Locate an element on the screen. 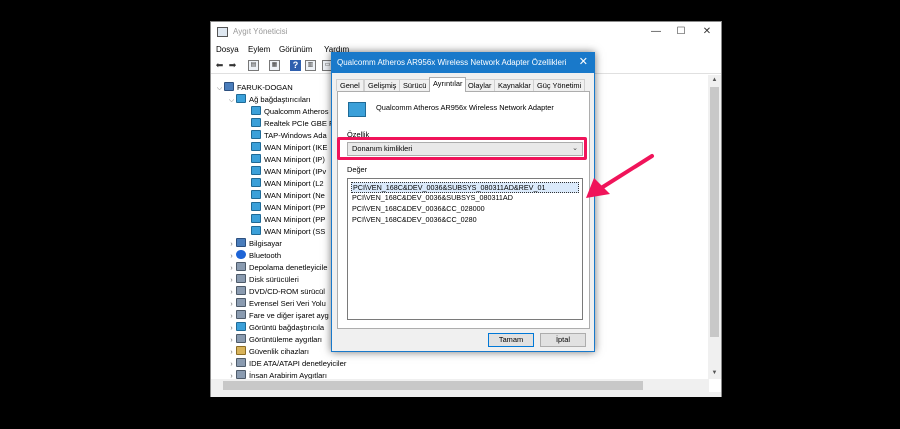 The image size is (900, 429). tab-driver: Sürücü is located at coordinates (415, 85).